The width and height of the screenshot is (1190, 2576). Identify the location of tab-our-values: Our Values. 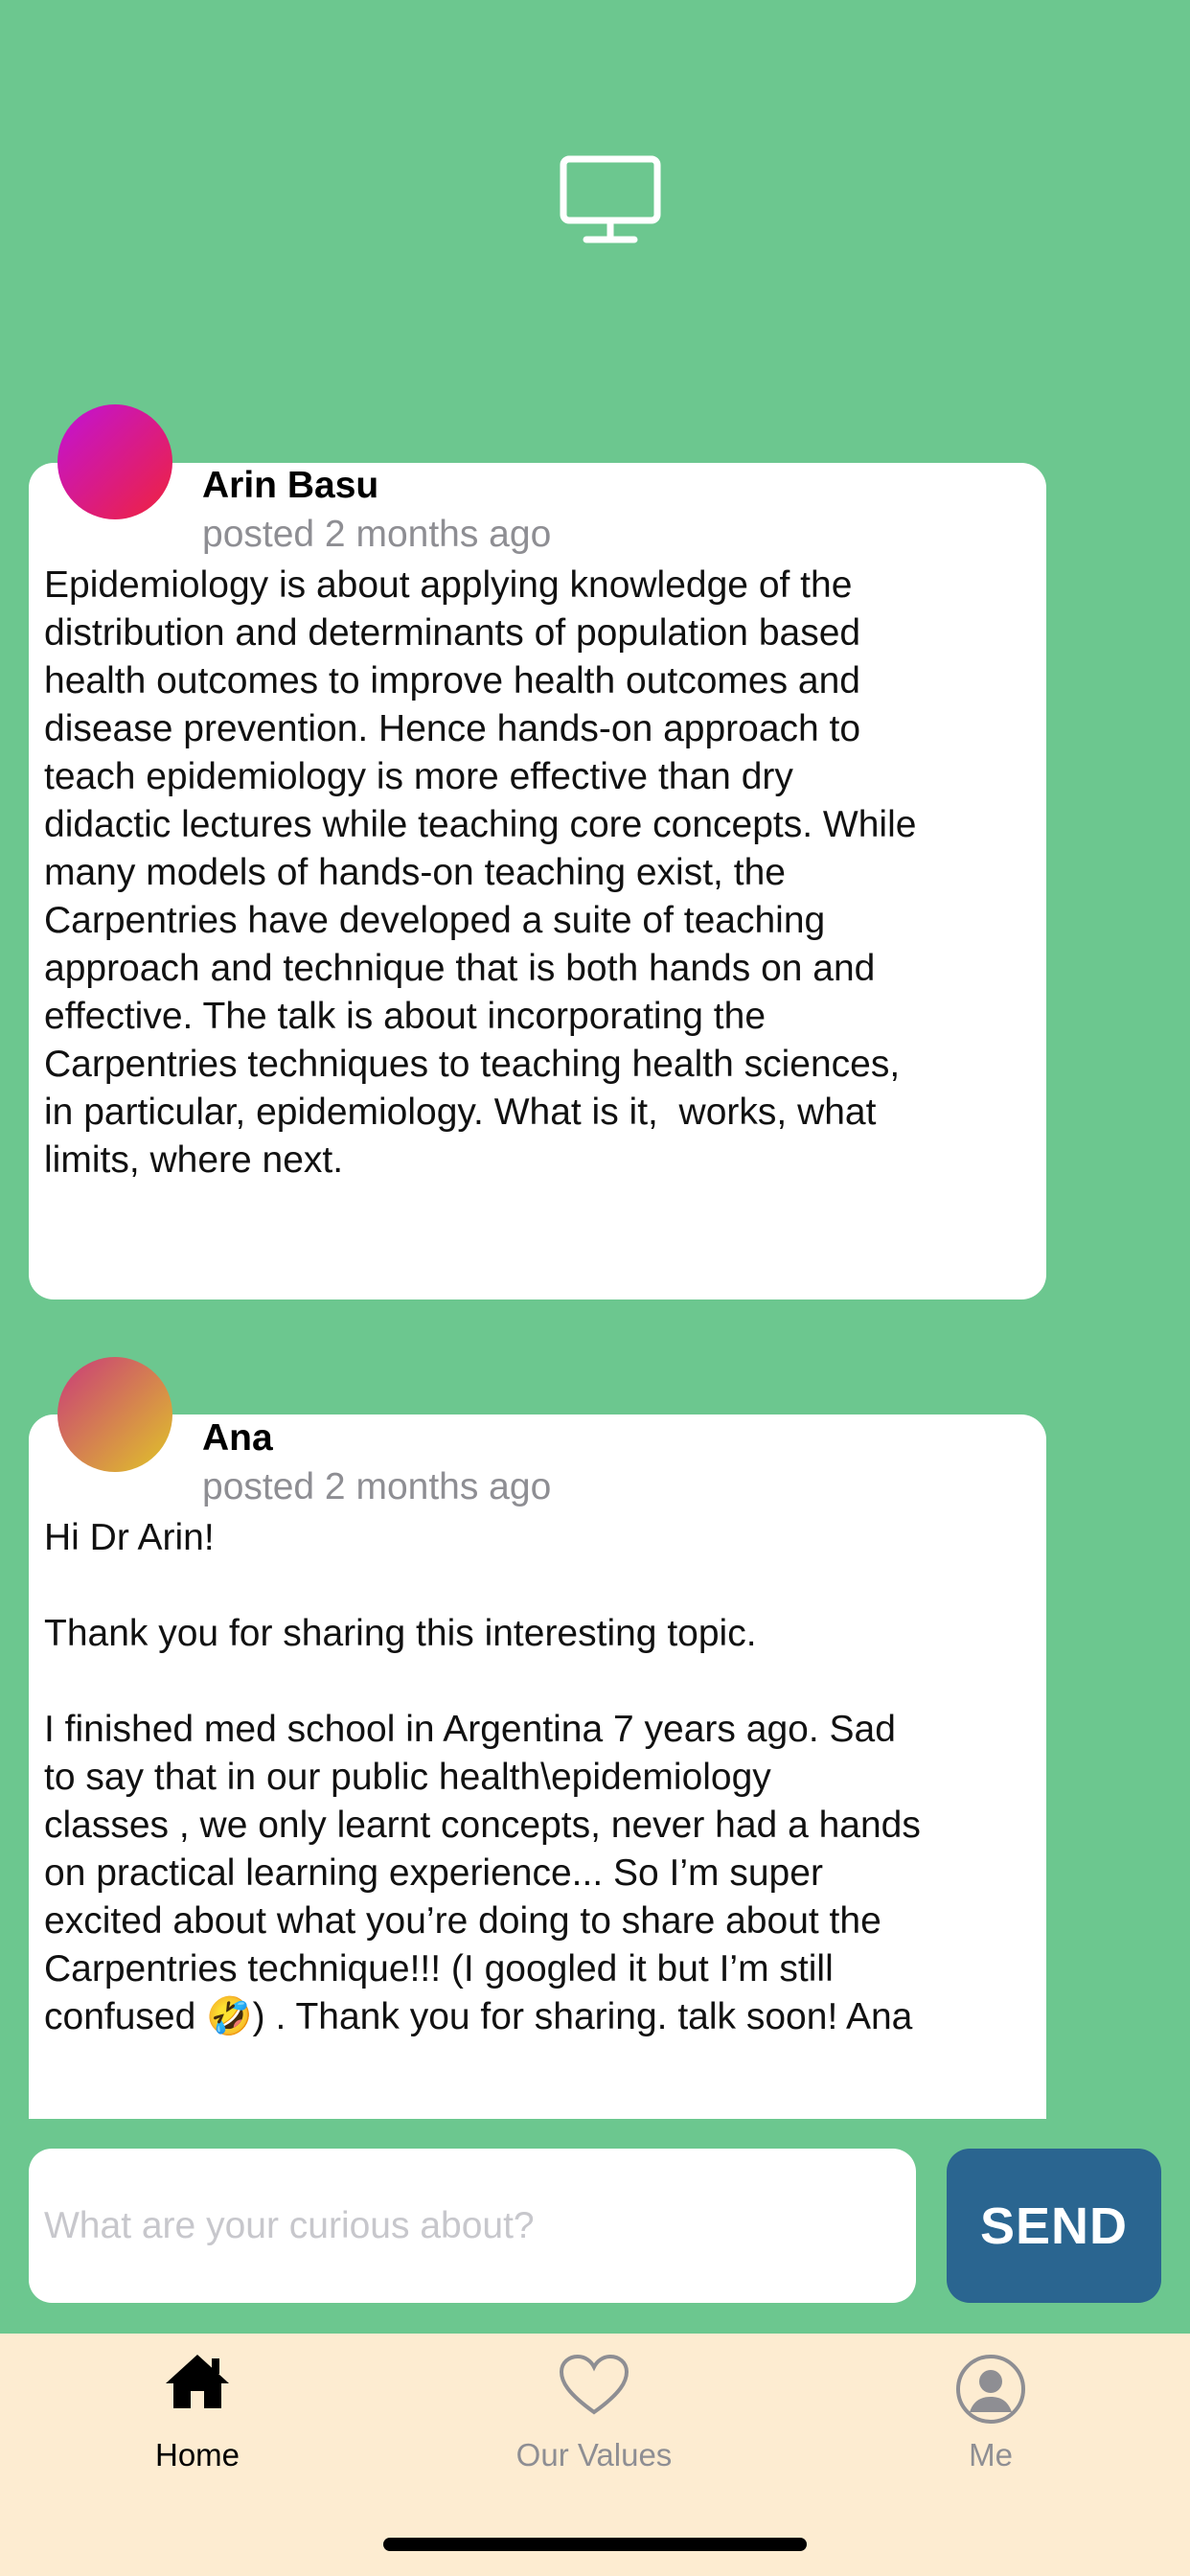
(594, 2415).